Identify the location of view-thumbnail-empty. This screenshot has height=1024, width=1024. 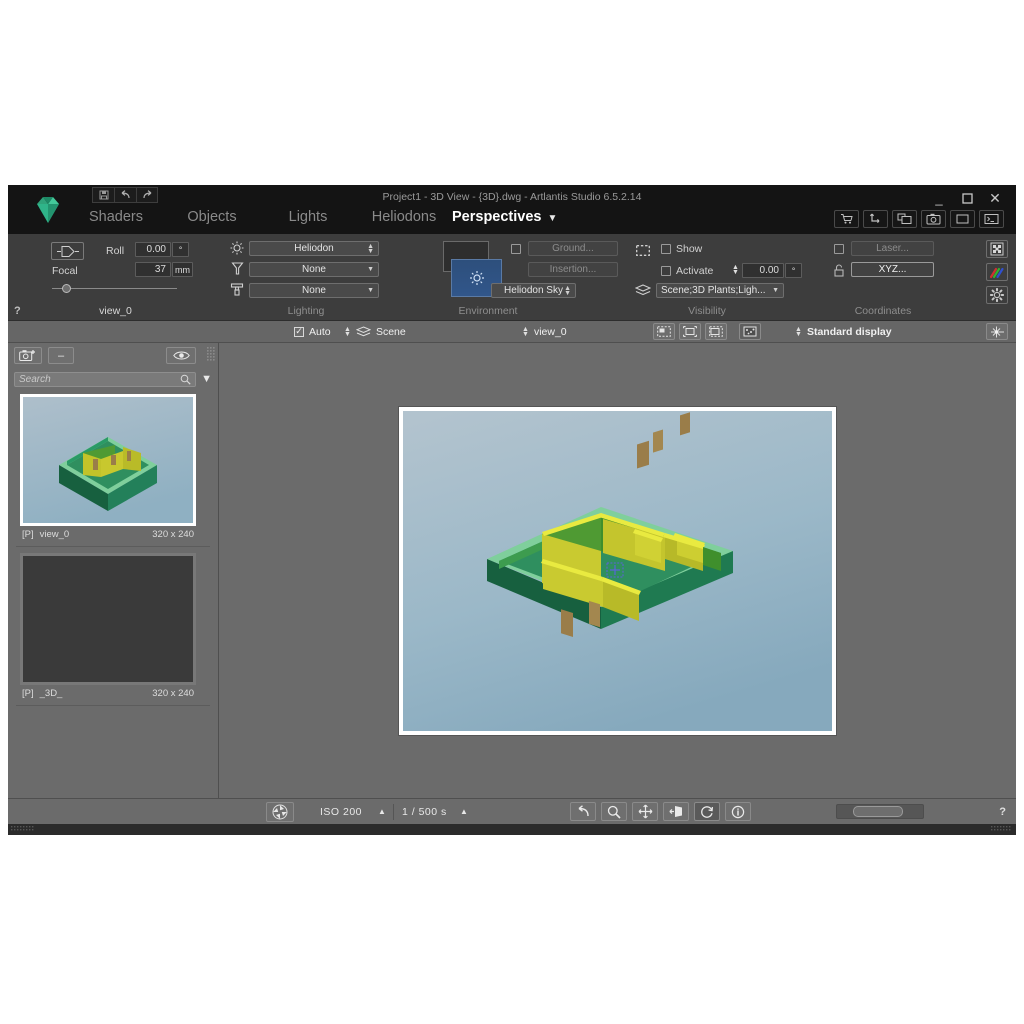
(108, 619).